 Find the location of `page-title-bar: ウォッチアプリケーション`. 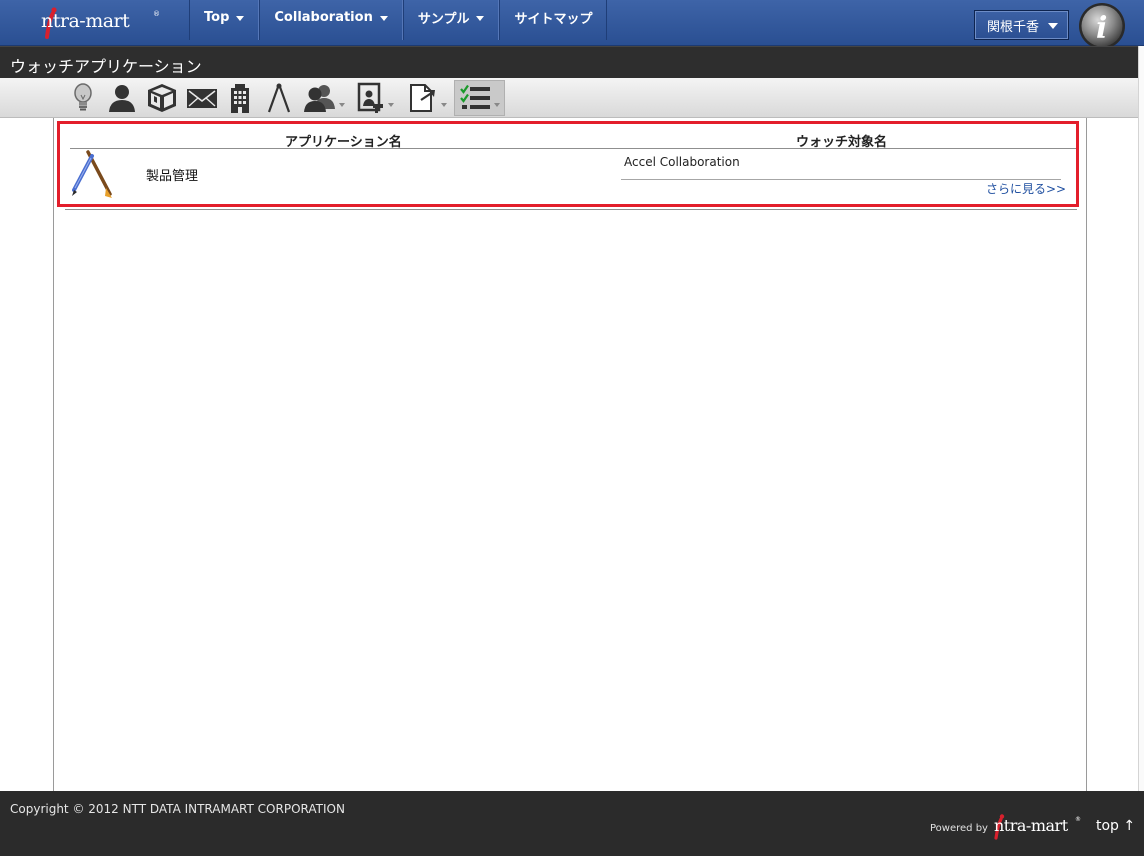

page-title-bar: ウォッチアプリケーション is located at coordinates (572, 62).